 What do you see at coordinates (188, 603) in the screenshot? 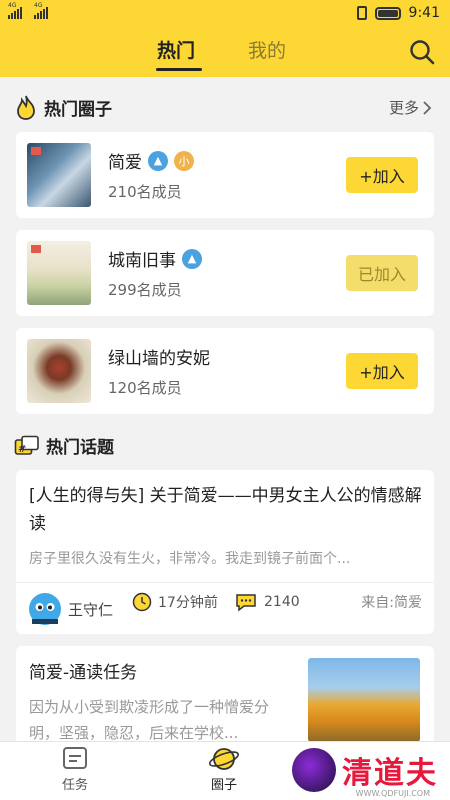
I see `post-time: 17分钟前` at bounding box center [188, 603].